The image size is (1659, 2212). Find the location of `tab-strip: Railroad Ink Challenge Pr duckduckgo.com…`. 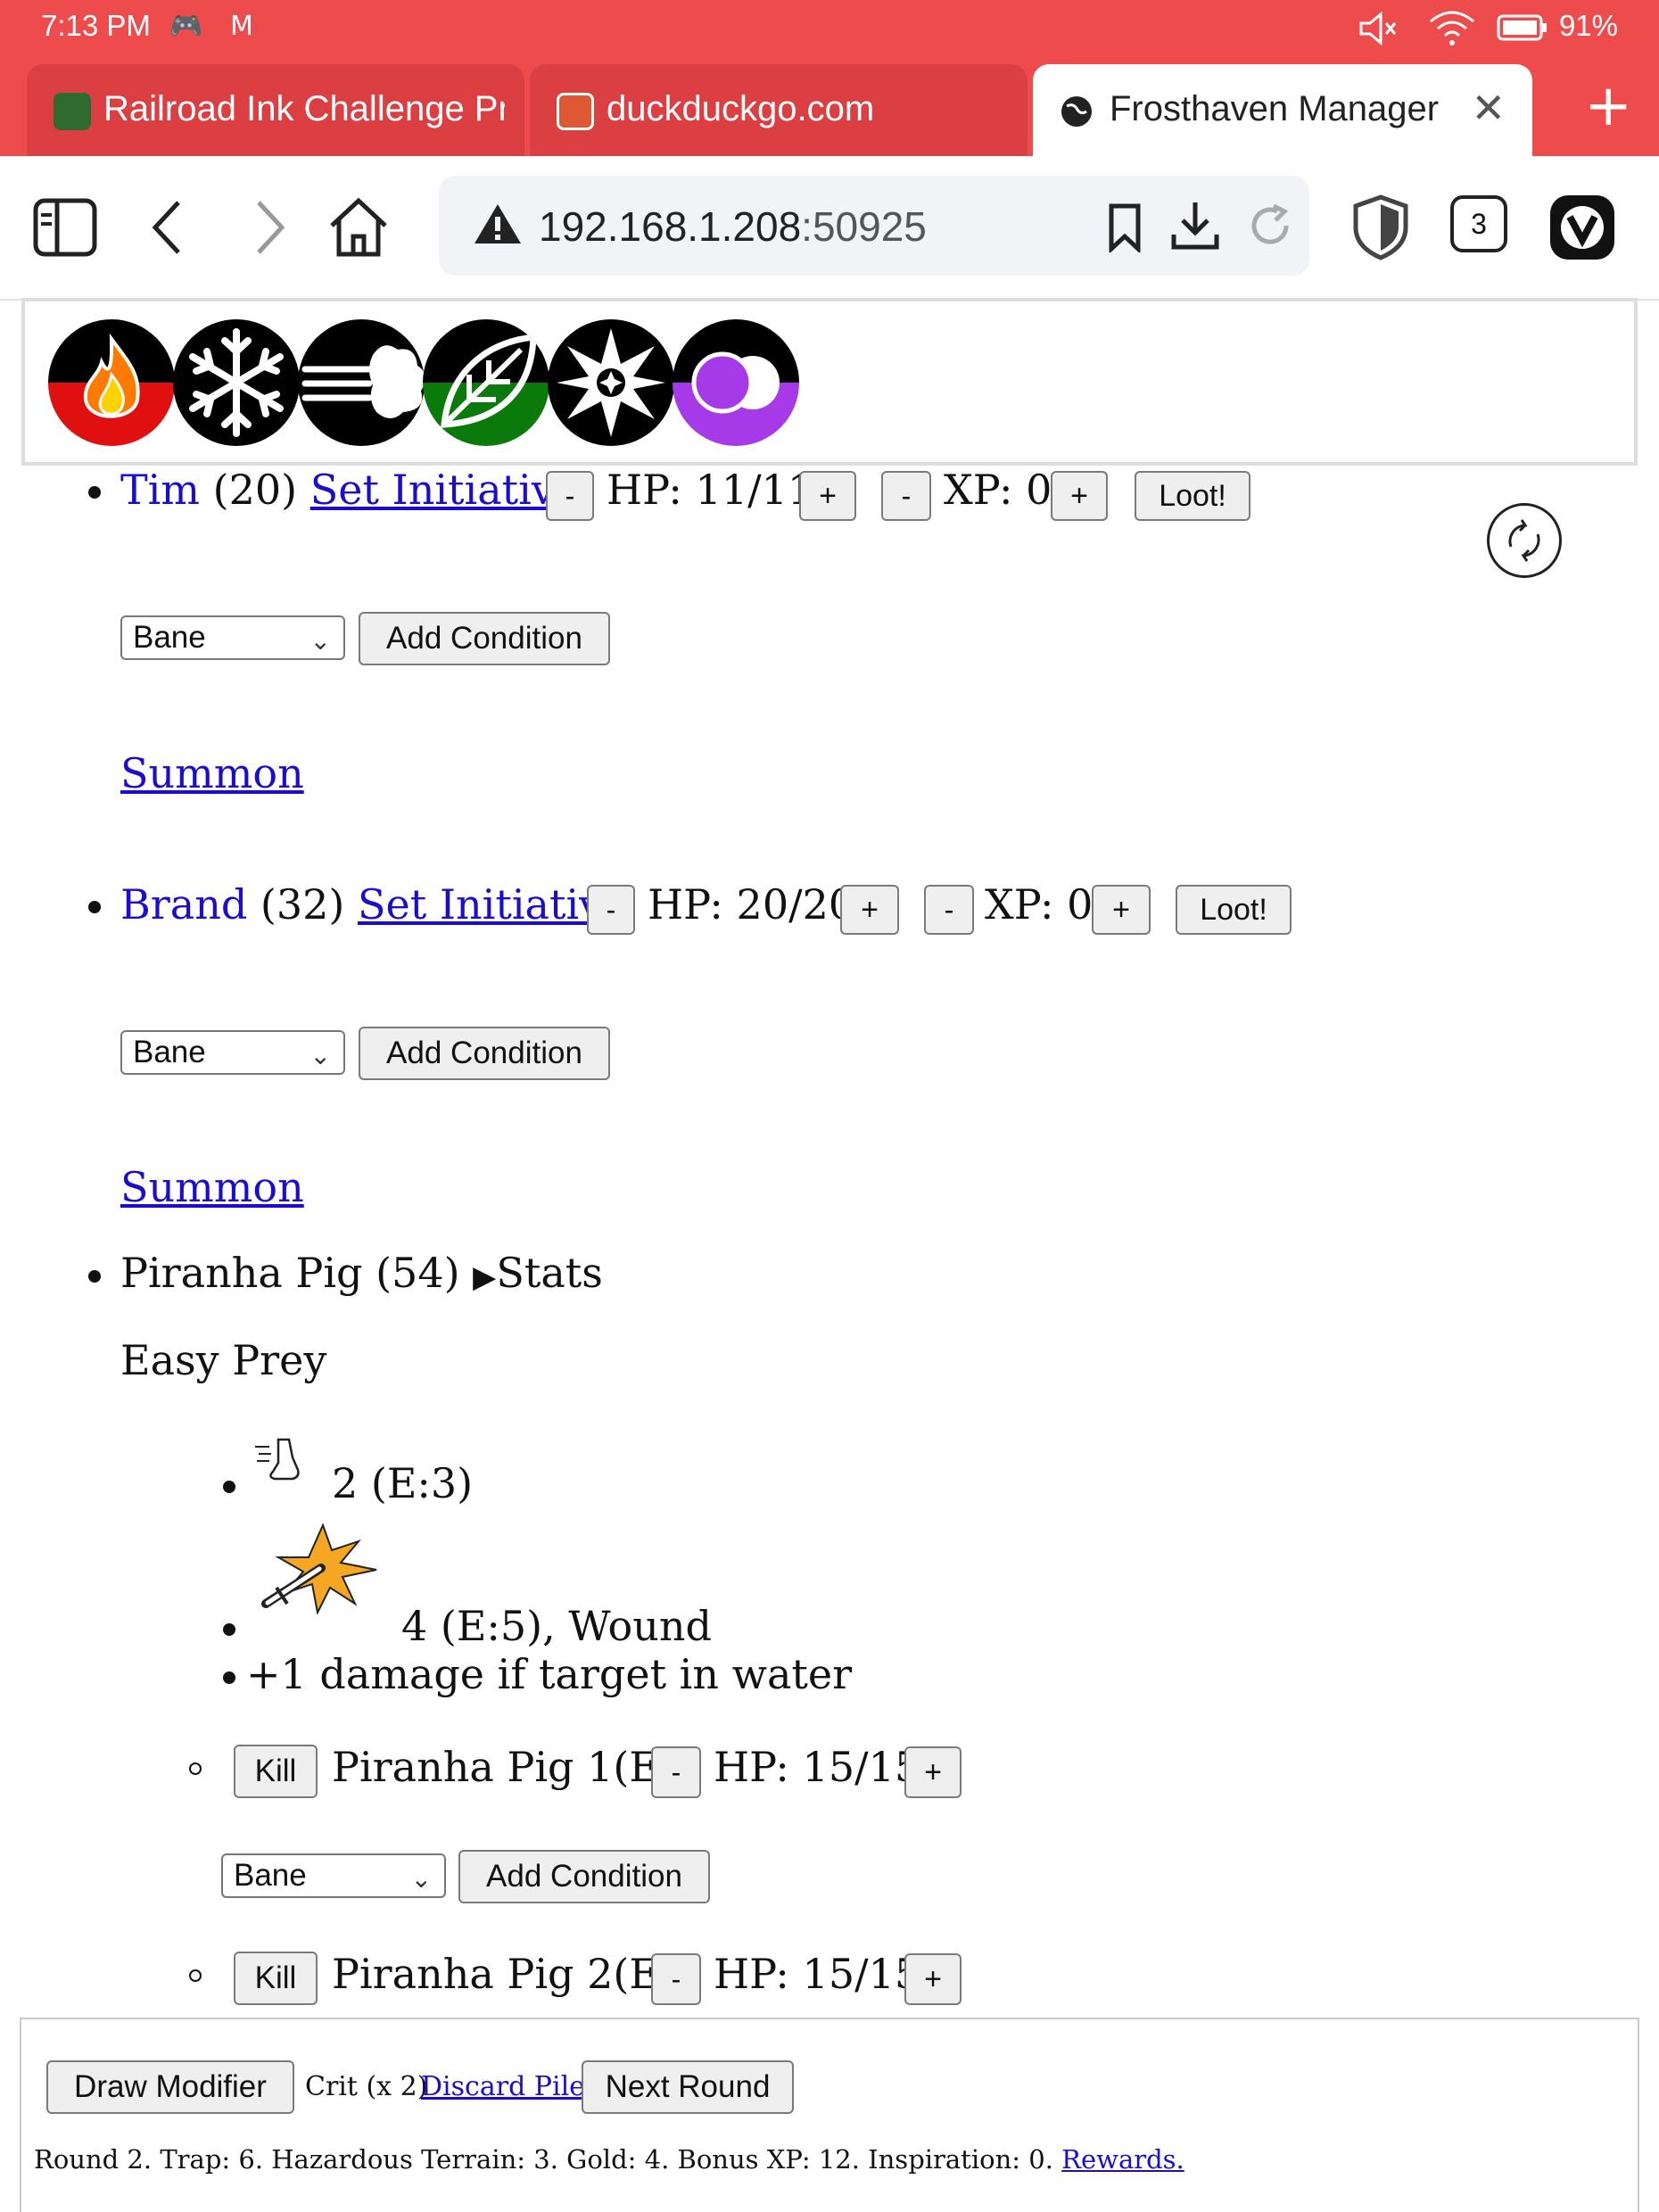

tab-strip: Railroad Ink Challenge Pr duckduckgo.com… is located at coordinates (830, 106).